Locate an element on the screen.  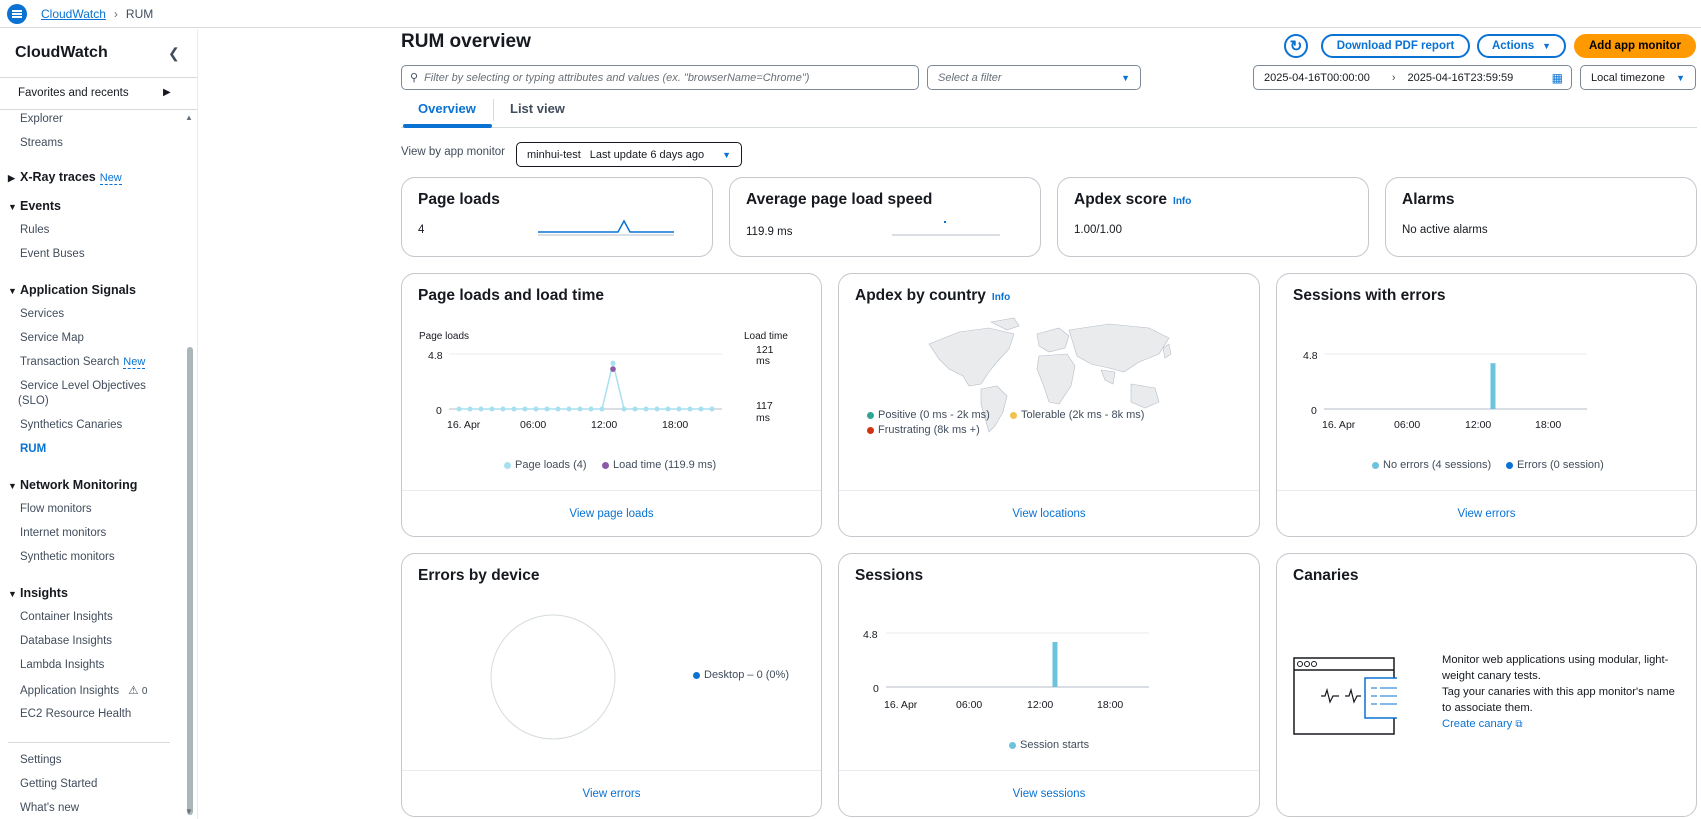
breadcrumb-current: RUM is located at coordinates (139, 13).